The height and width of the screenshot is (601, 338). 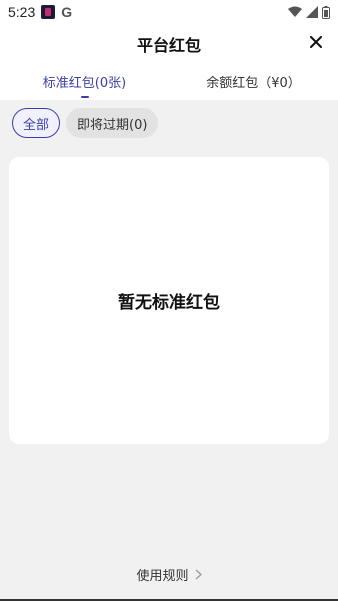 What do you see at coordinates (67, 12) in the screenshot?
I see `google-icon: G` at bounding box center [67, 12].